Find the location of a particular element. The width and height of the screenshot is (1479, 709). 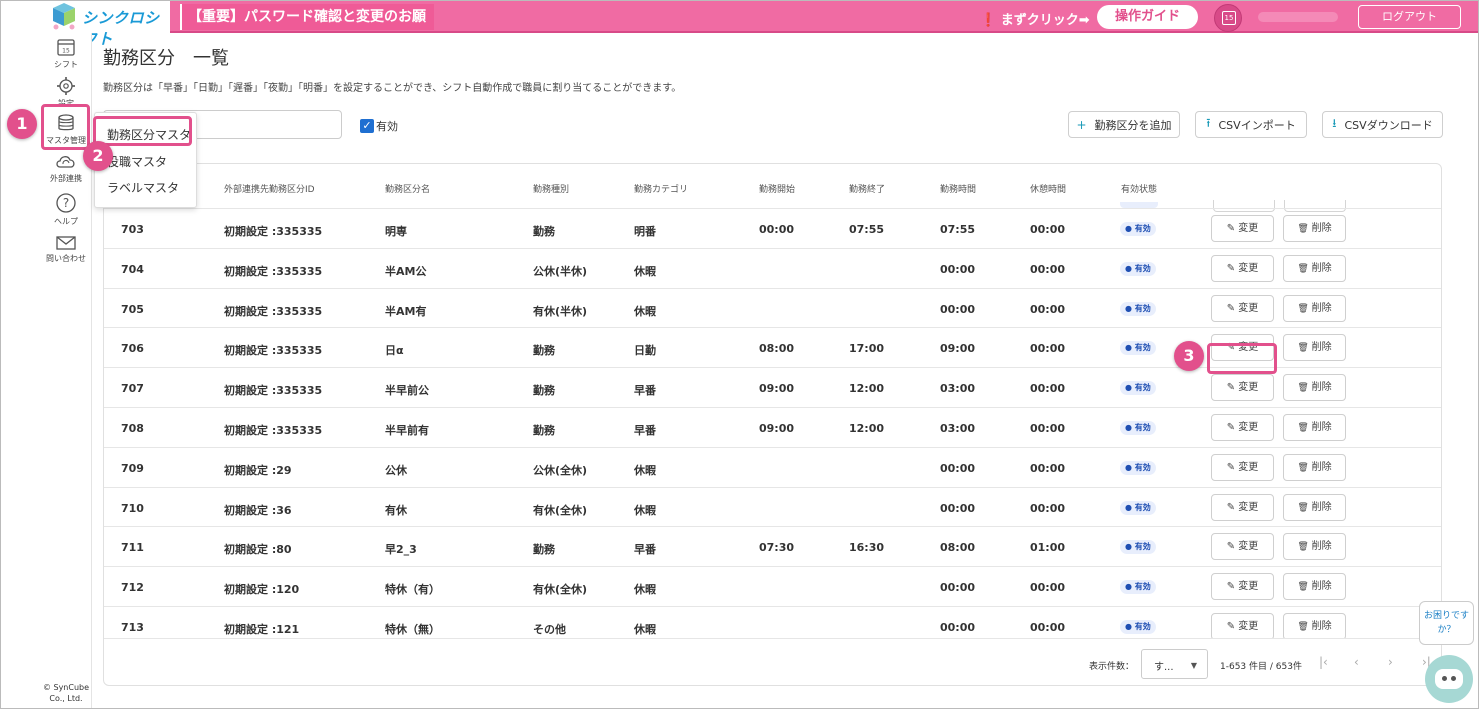

logout-button: ログアウト is located at coordinates (1409, 17).